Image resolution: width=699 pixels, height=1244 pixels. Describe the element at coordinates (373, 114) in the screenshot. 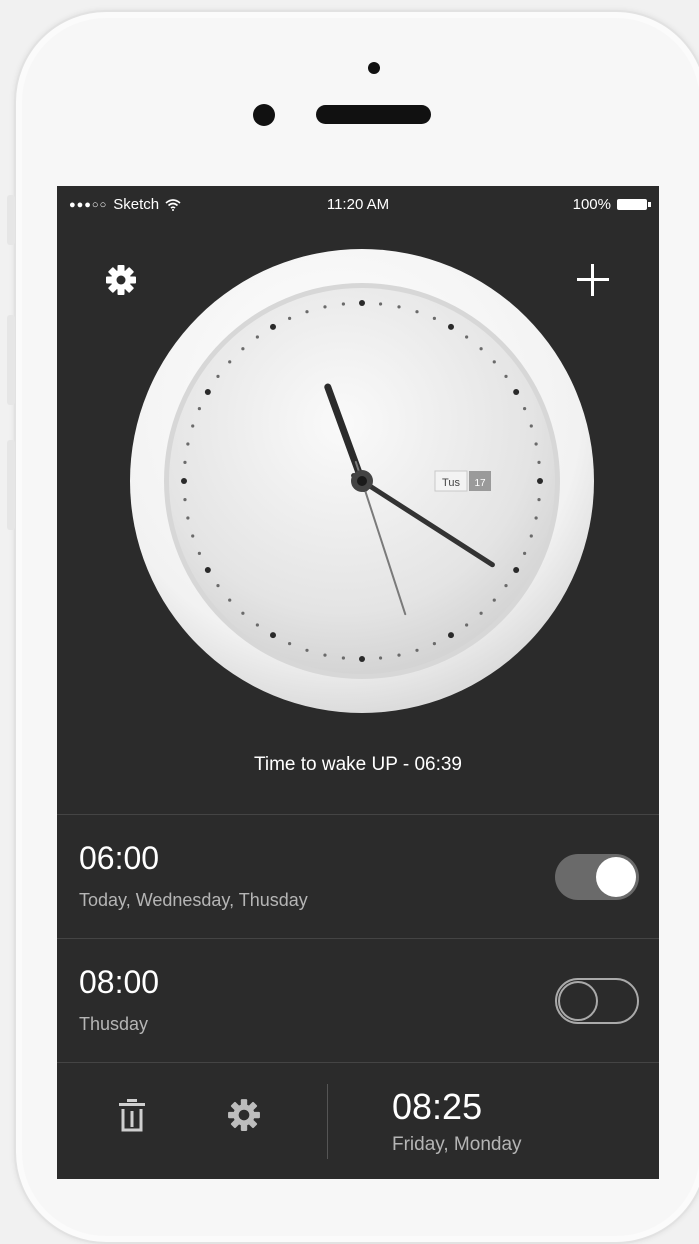

I see `earpiece-speaker` at that location.